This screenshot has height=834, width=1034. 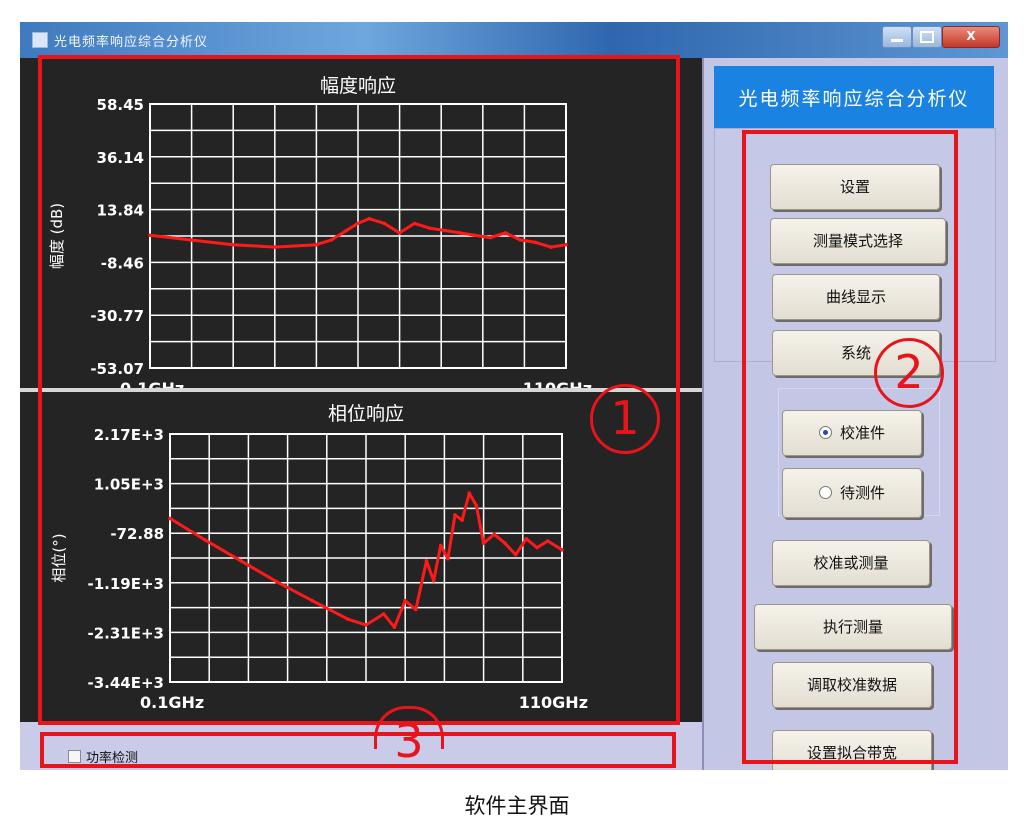 I want to click on maximize-icon, so click(x=927, y=37).